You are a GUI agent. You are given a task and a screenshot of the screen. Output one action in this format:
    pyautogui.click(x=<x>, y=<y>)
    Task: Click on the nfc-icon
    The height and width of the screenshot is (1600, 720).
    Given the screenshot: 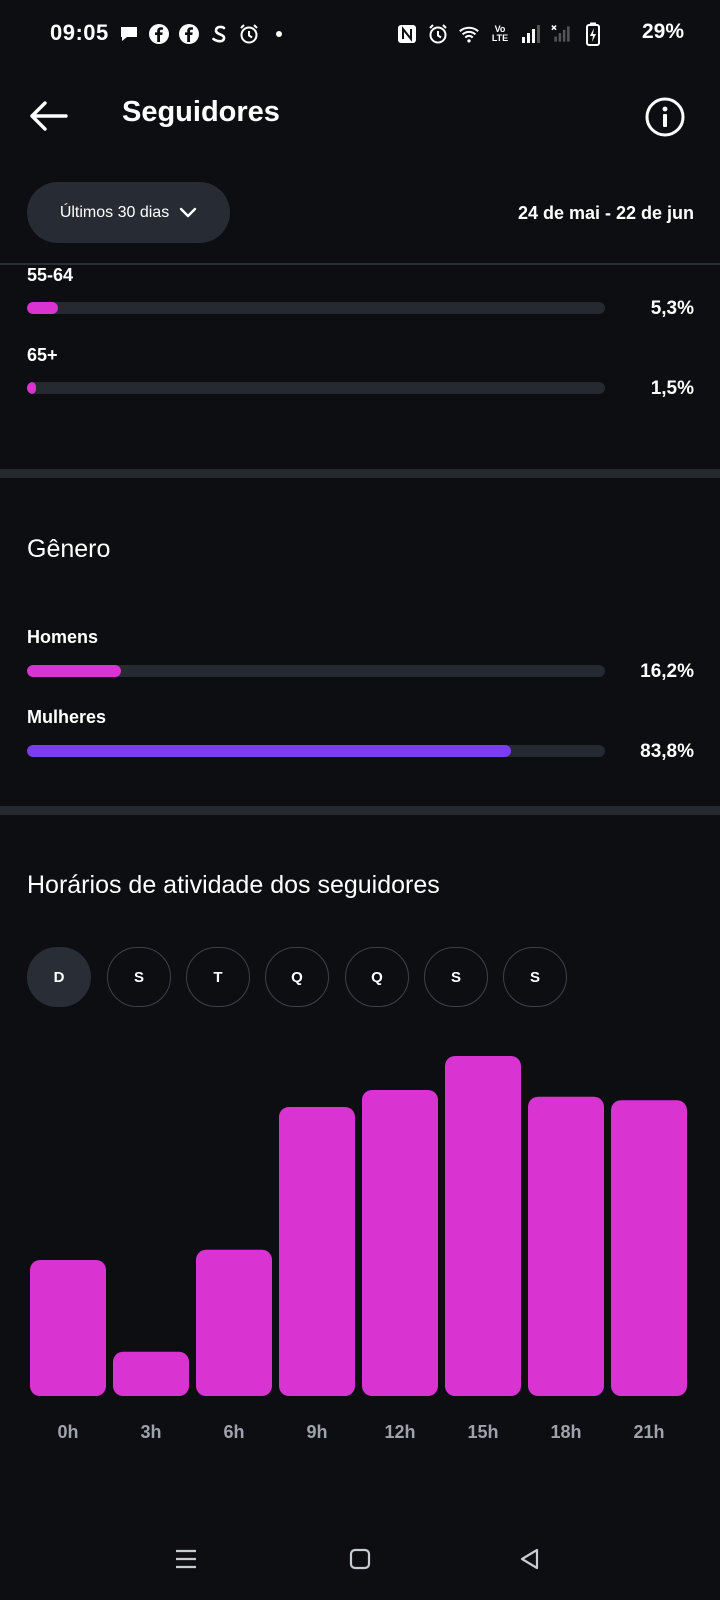 What is the action you would take?
    pyautogui.click(x=407, y=34)
    